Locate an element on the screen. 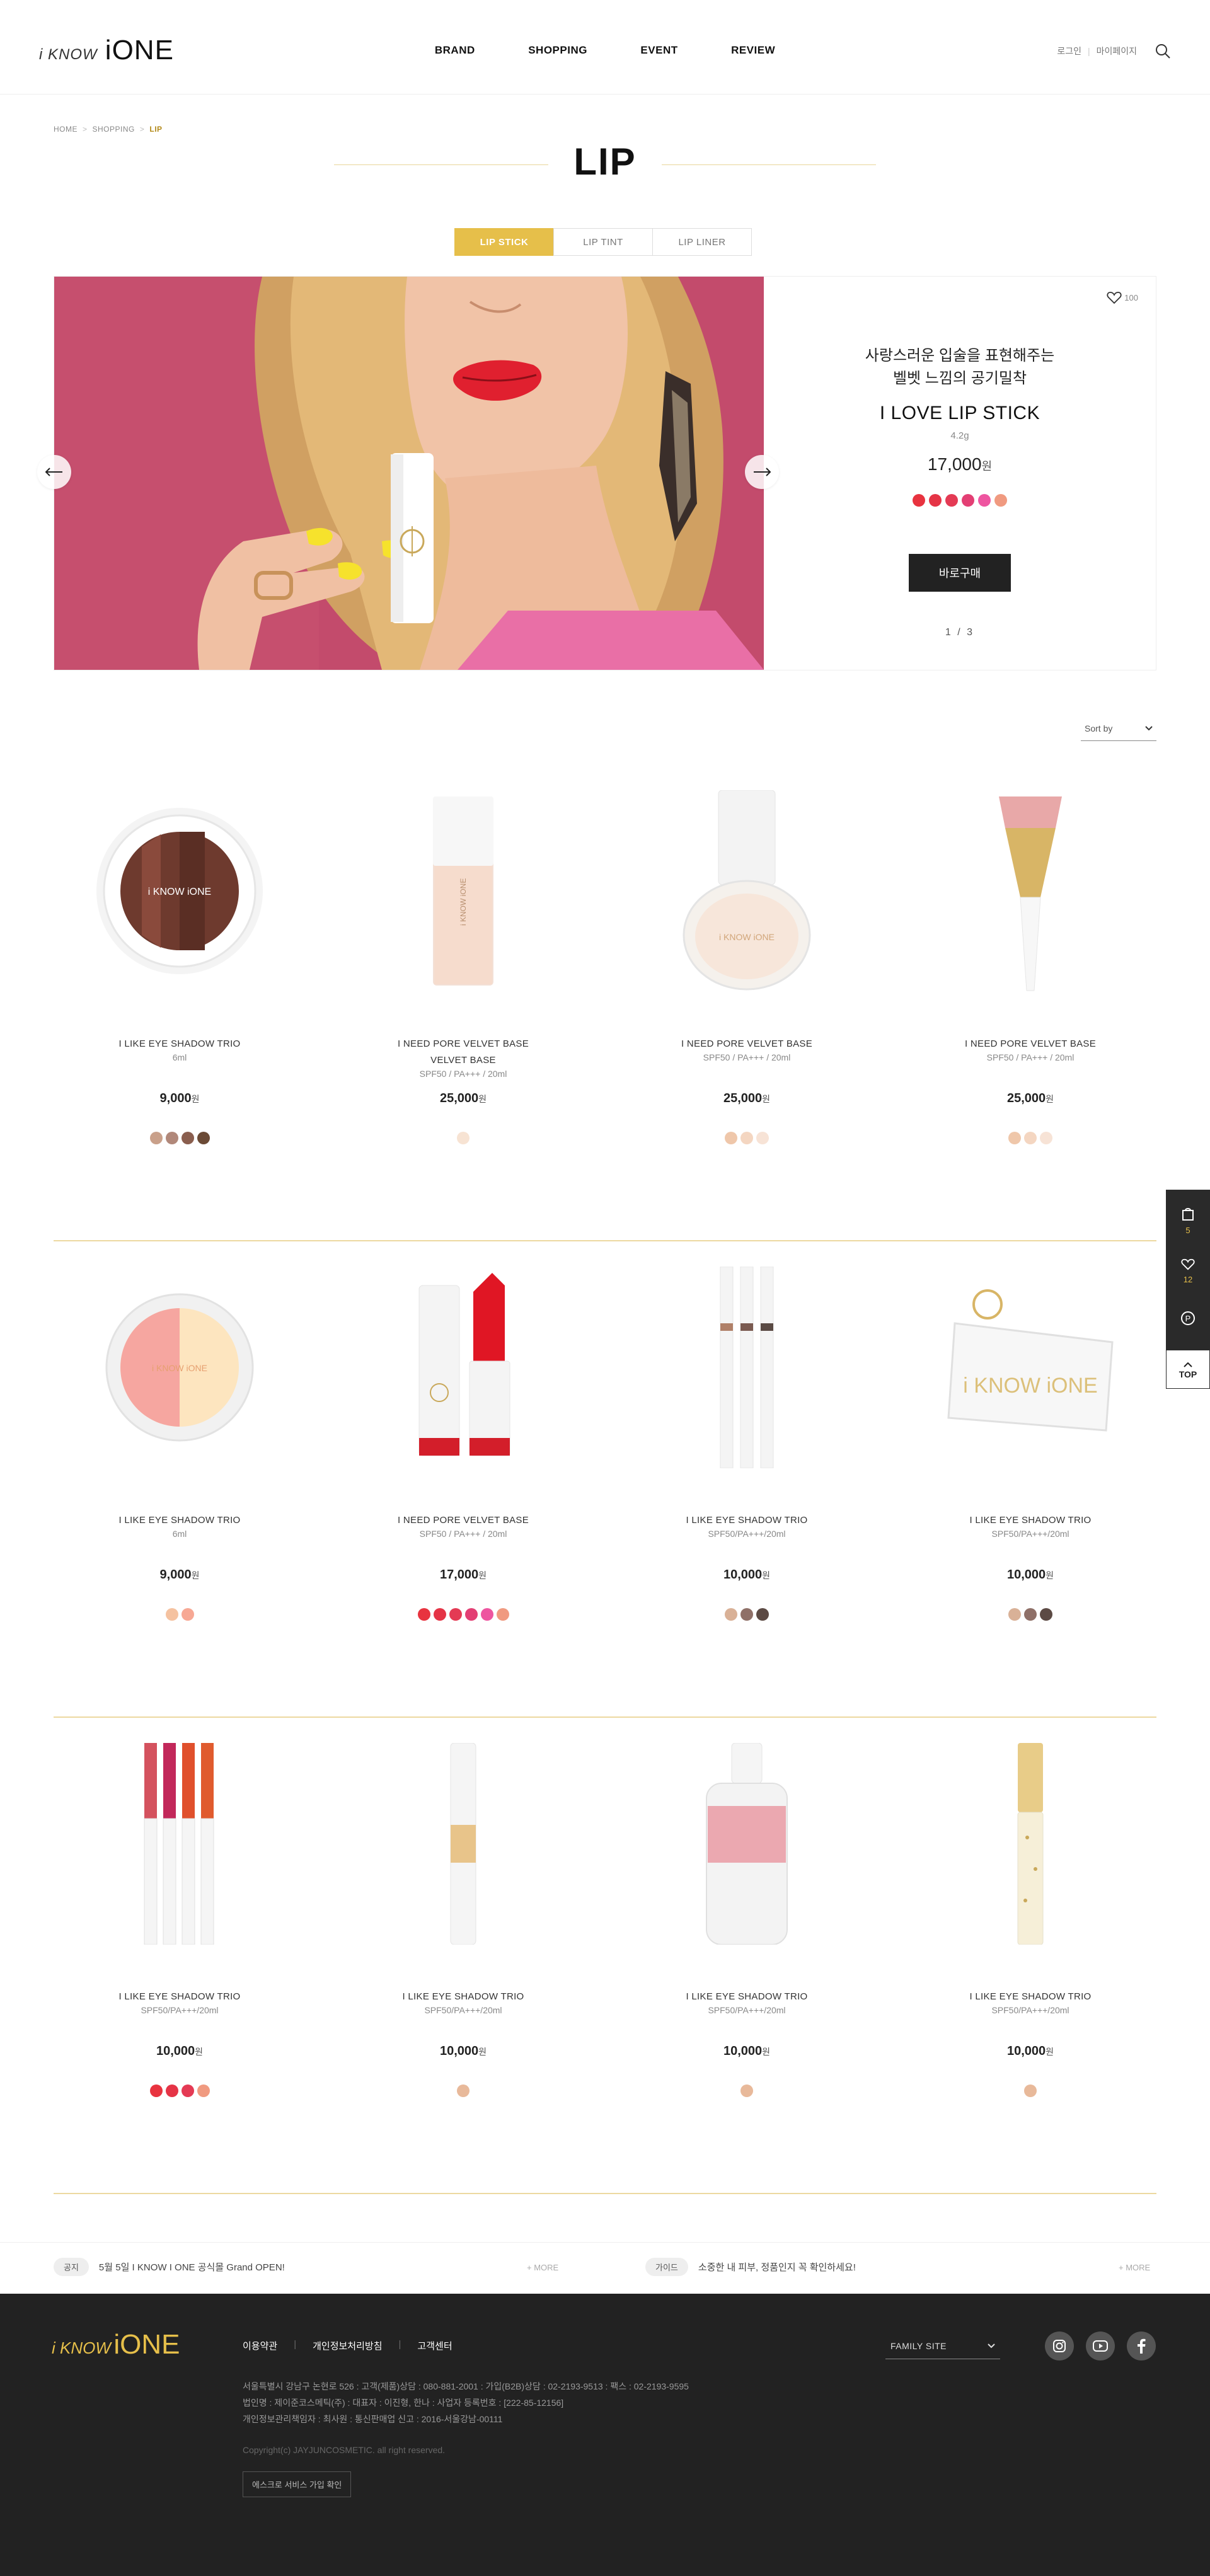  notice-item: 공지 5월 5일 I KNOW I ONE 공식몰 Grand OPEN! is located at coordinates (169, 2267).